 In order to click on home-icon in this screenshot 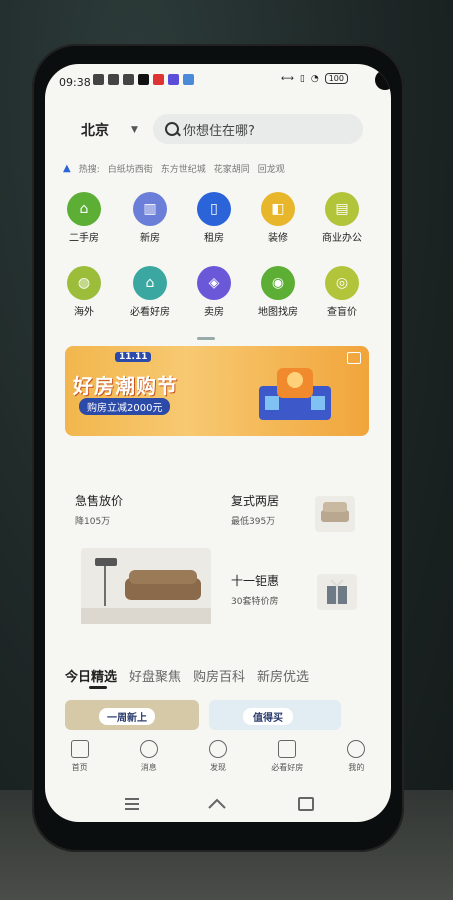, I will do `click(79, 749)`.